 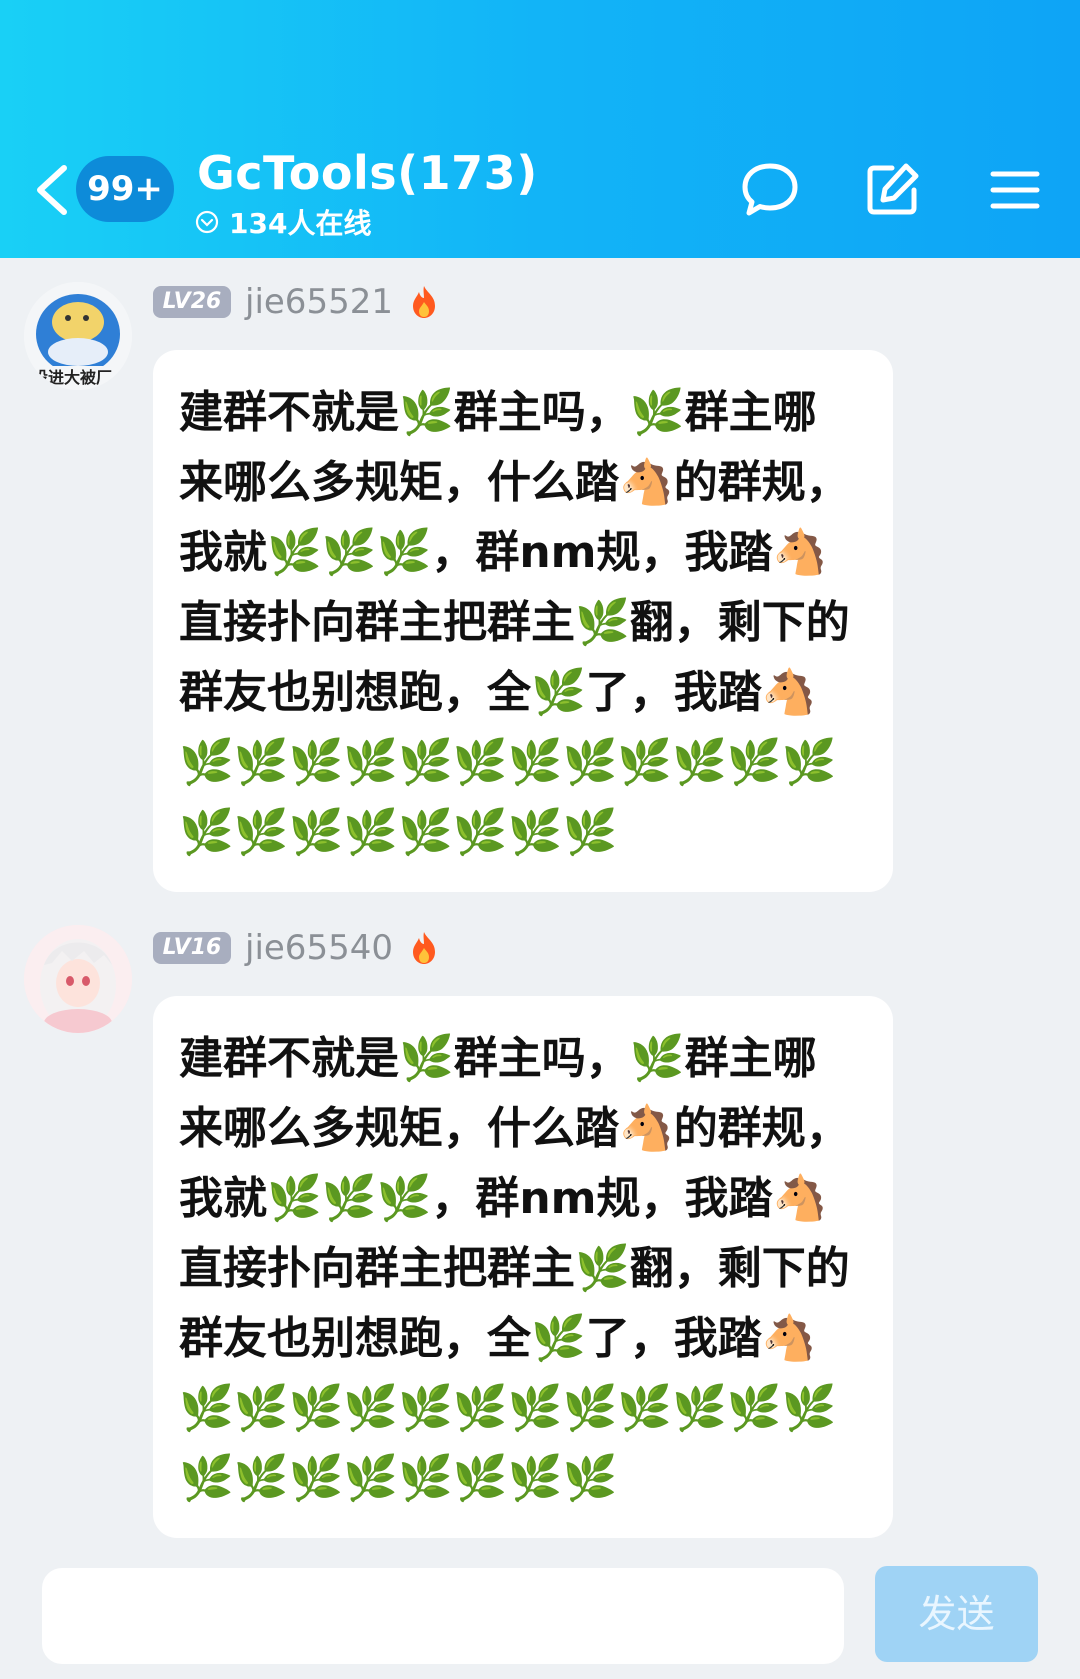 I want to click on username: jie65521, so click(x=319, y=302).